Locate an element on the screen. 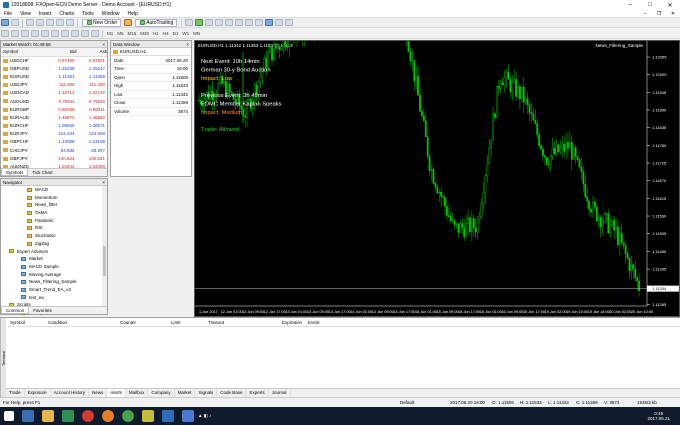  table-row: AUDUSD 0.75811 0.75815 is located at coordinates (54, 101).